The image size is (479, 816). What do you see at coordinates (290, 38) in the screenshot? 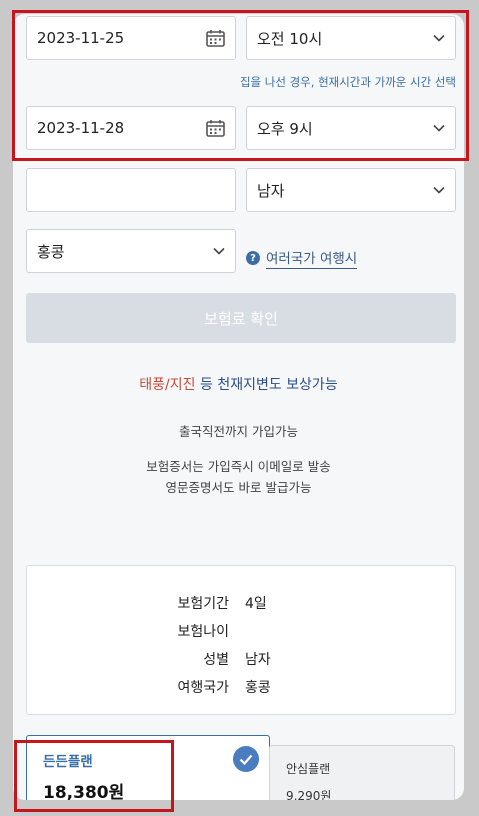
I see `start-time-value: 오전 10시` at bounding box center [290, 38].